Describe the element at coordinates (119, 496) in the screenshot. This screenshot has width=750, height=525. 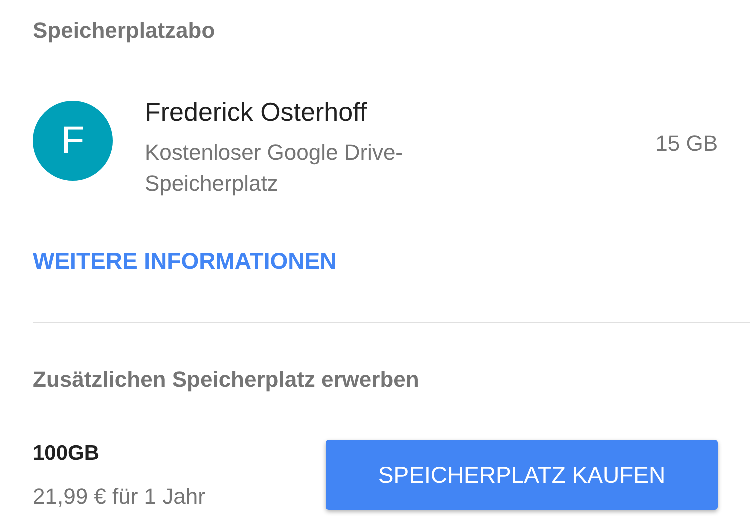
I see `price: 21,99 € für 1 Jahr` at that location.